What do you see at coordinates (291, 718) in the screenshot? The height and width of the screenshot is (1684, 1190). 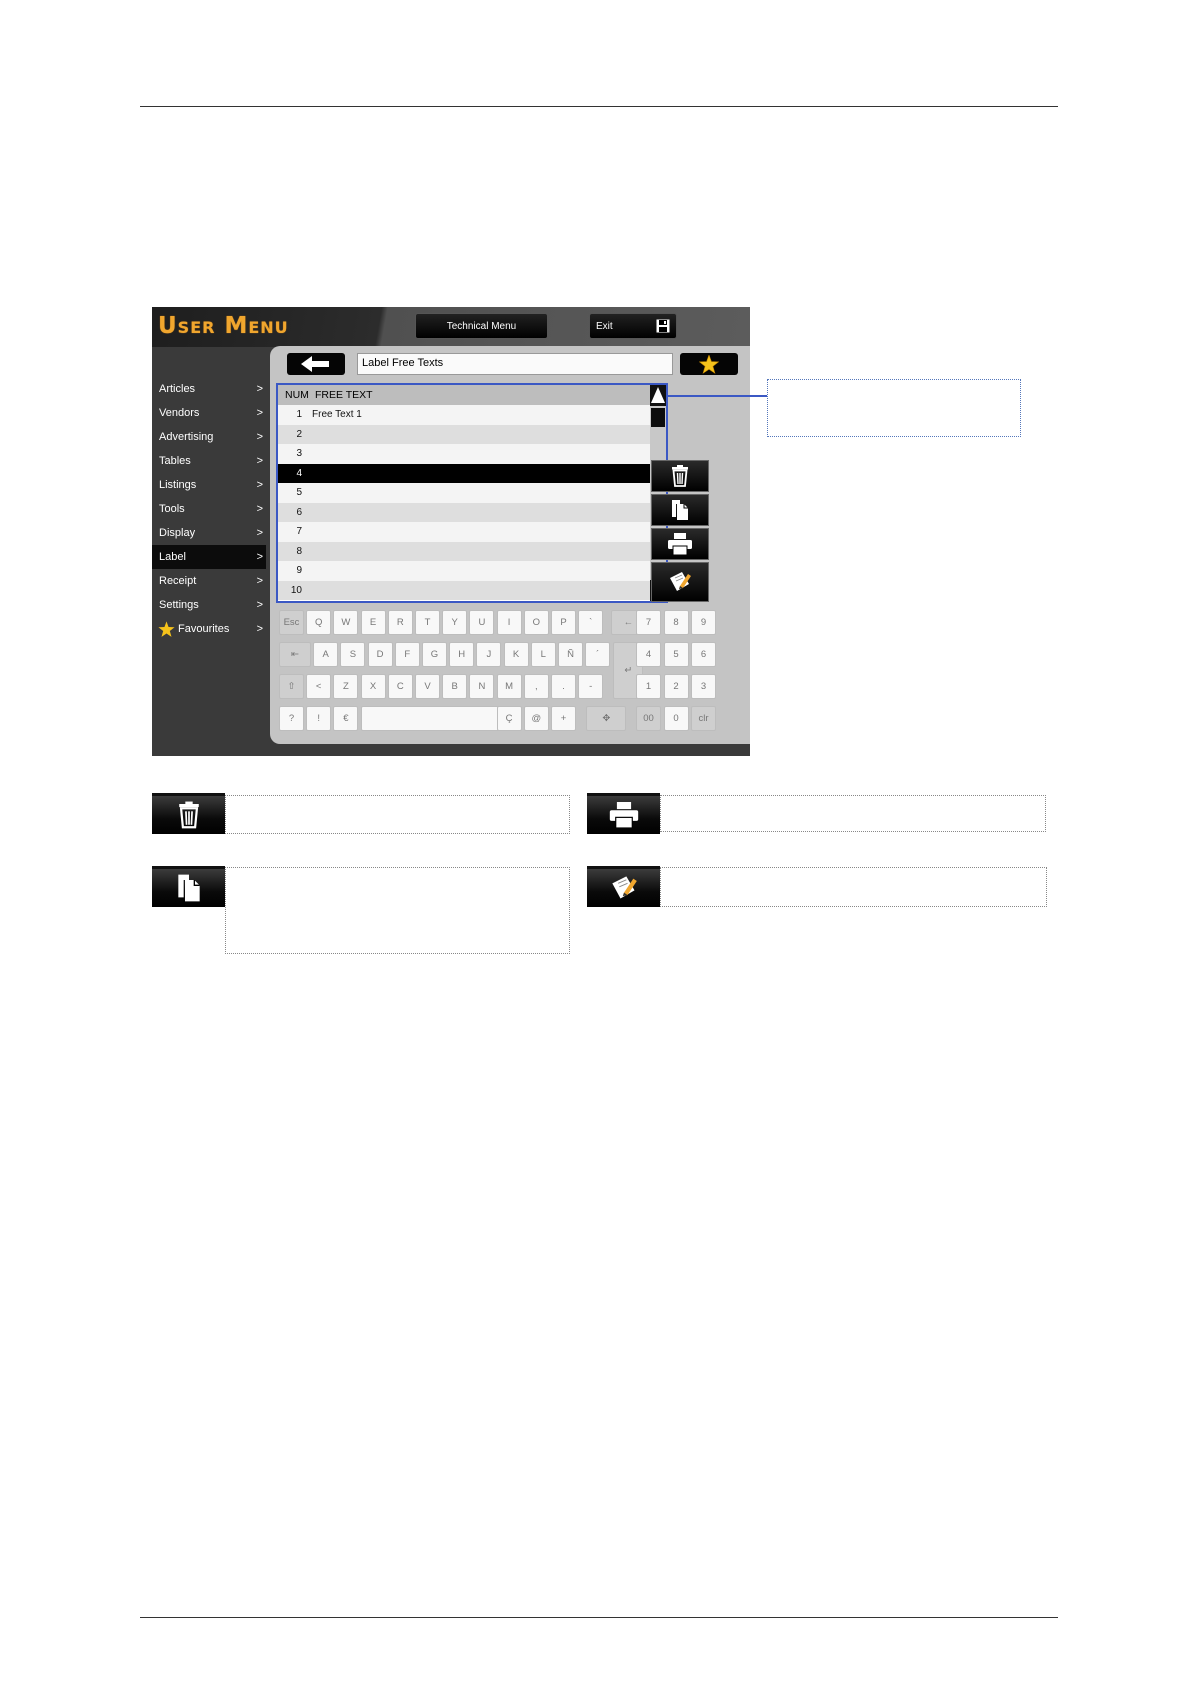 I see `key: ?` at bounding box center [291, 718].